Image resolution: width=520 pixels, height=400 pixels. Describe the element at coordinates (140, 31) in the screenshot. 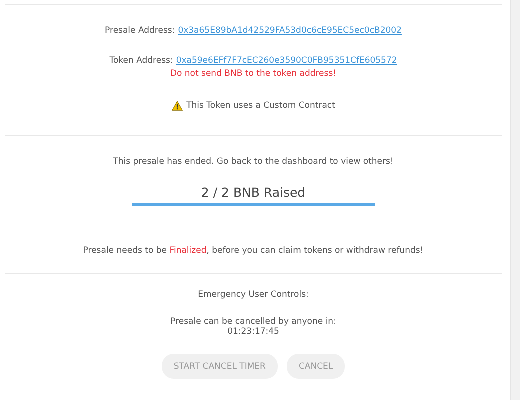

I see `address-label: Presale Address:` at that location.